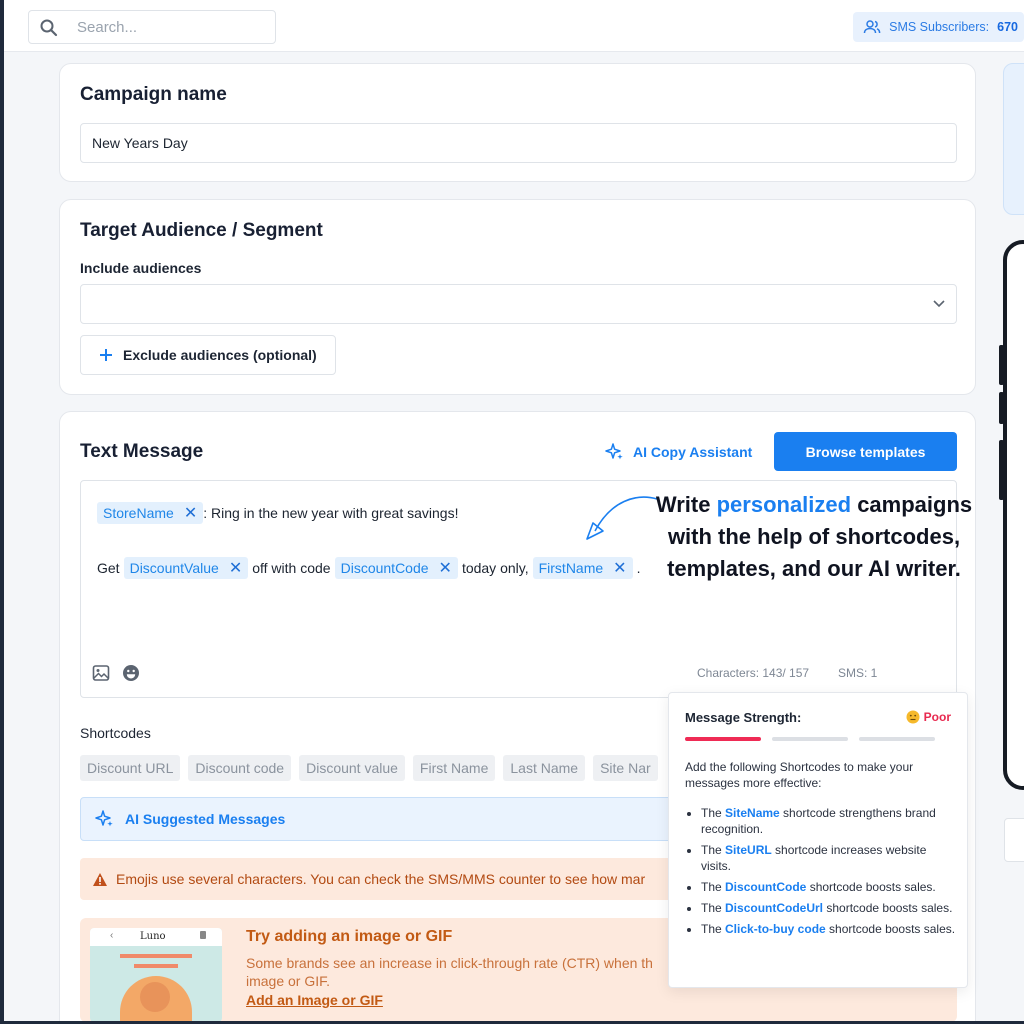 The height and width of the screenshot is (1024, 1024). What do you see at coordinates (115, 733) in the screenshot?
I see `shortcodes-label: Shortcodes` at bounding box center [115, 733].